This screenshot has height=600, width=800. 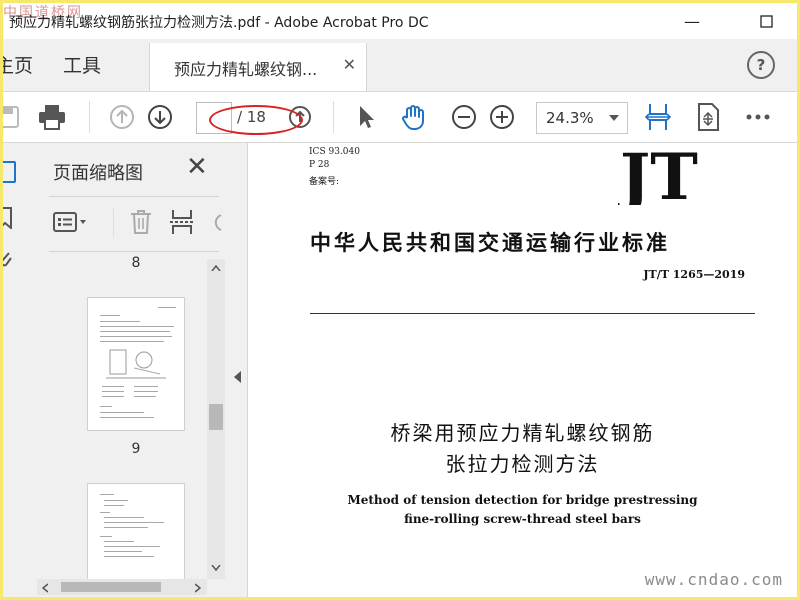 I want to click on thumbnails-vertical-scrollbar, so click(x=216, y=419).